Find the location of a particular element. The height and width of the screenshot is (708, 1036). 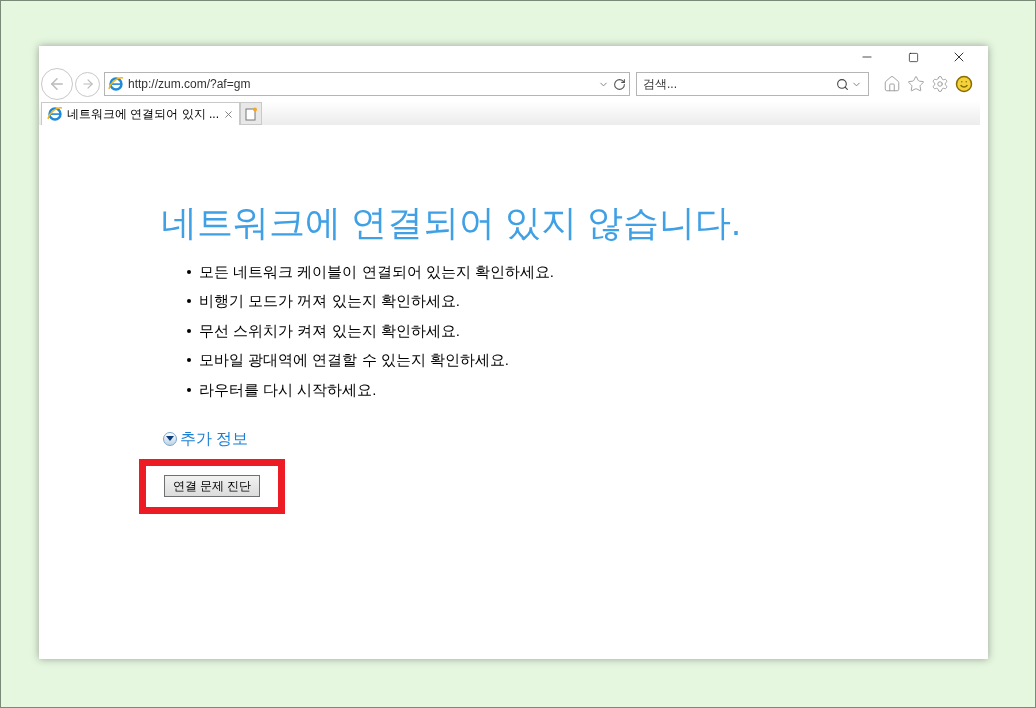

settings-icon is located at coordinates (940, 84).